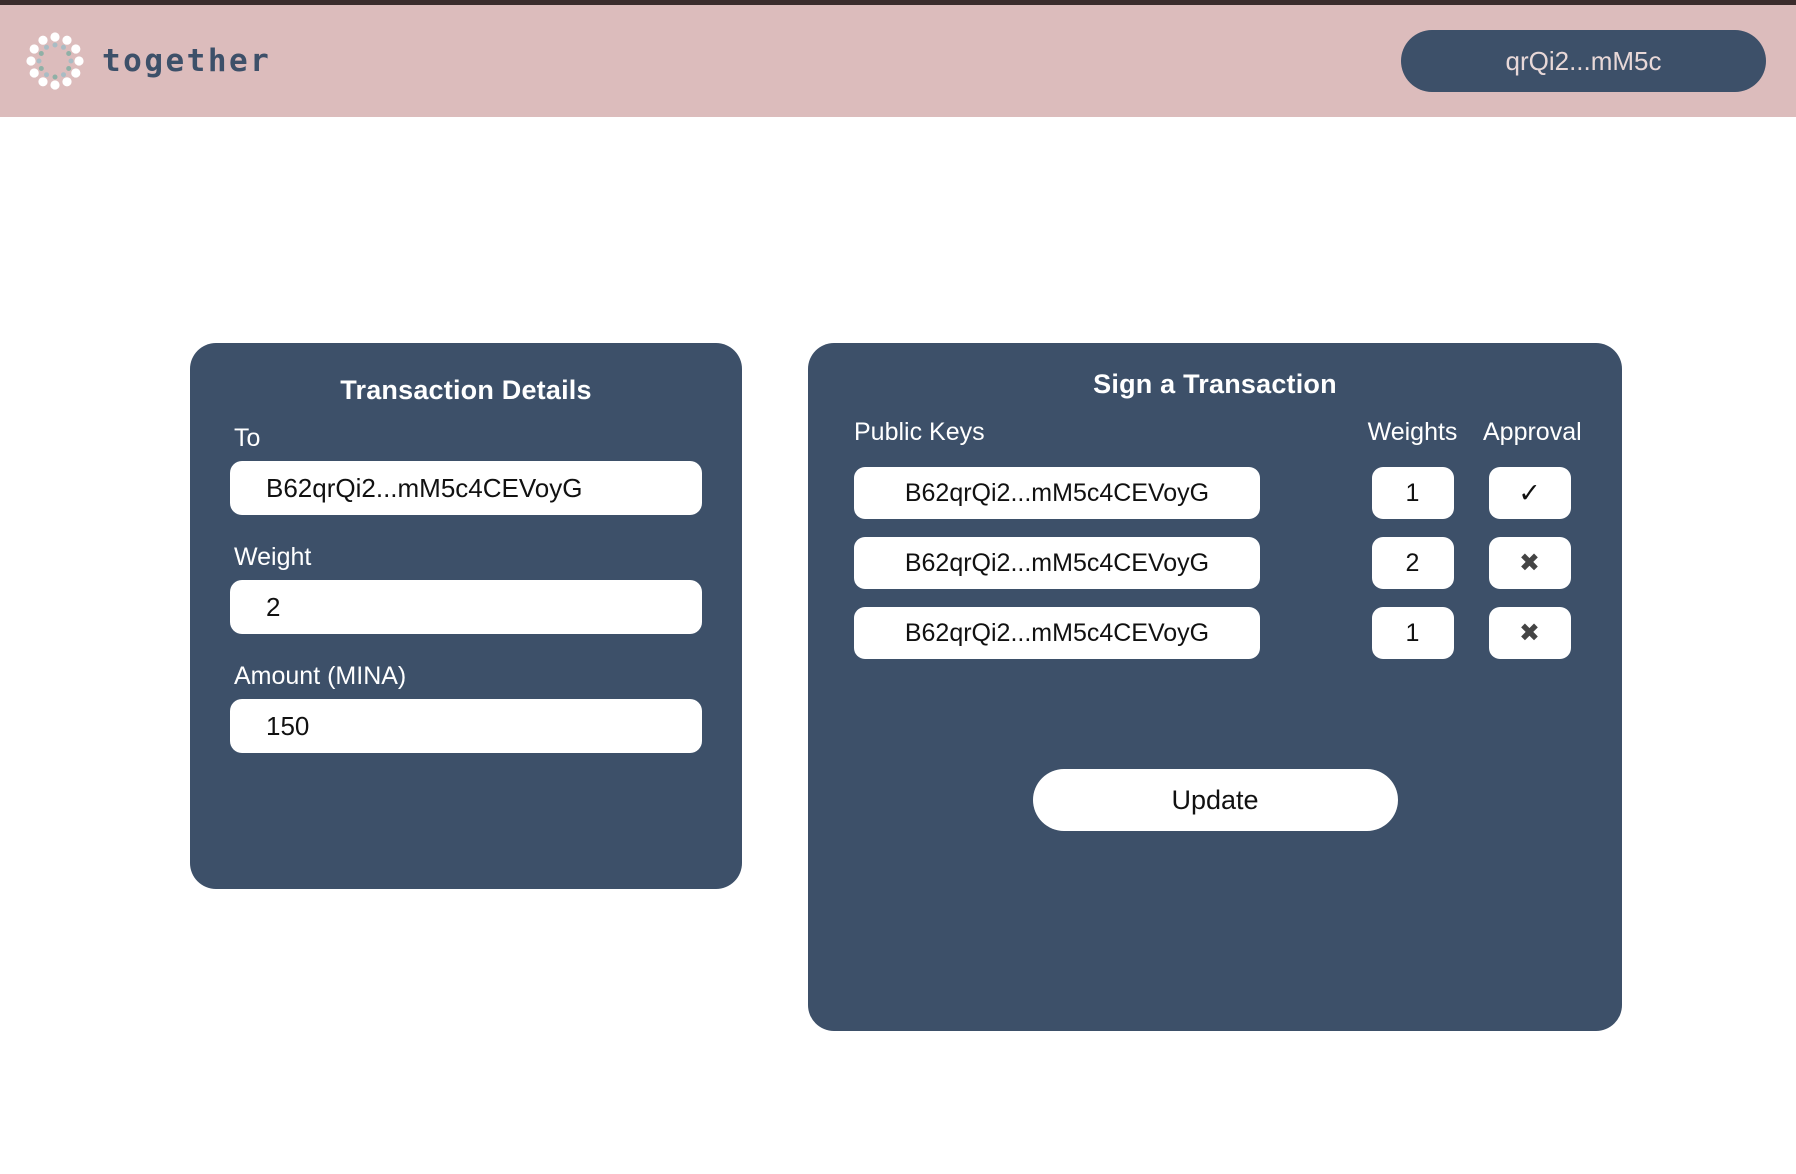 This screenshot has width=1796, height=1174. I want to click on update-button-row: Update, so click(1215, 800).